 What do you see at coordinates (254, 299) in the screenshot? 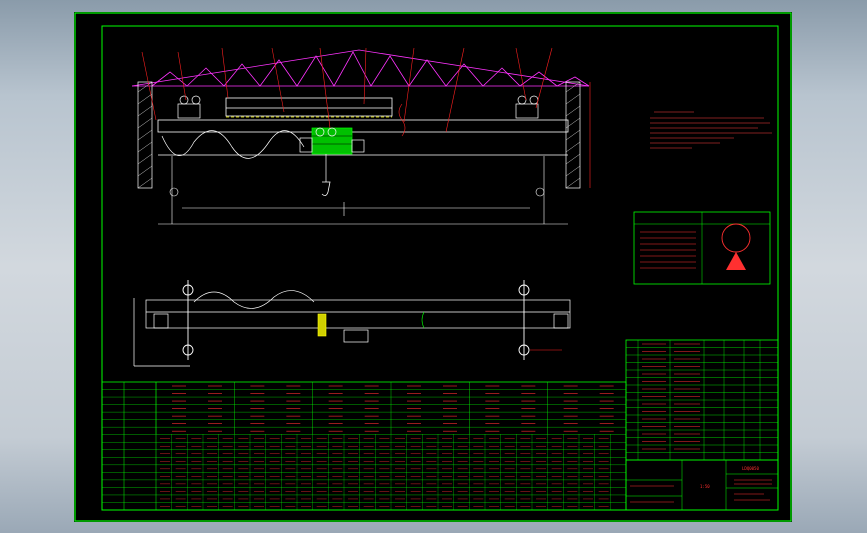
I see `plan-cable` at bounding box center [254, 299].